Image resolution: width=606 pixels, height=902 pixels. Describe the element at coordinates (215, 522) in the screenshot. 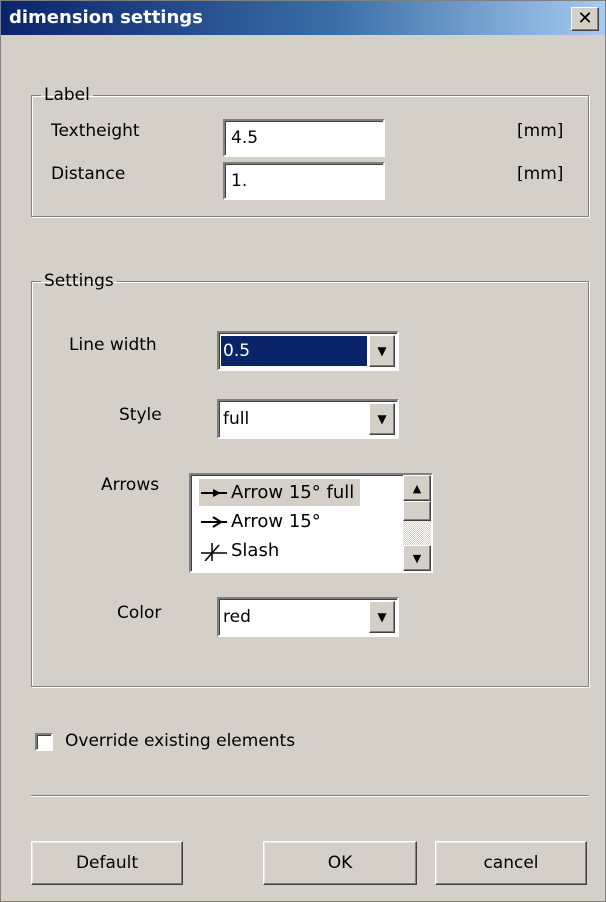

I see `arrow-open-icon` at that location.